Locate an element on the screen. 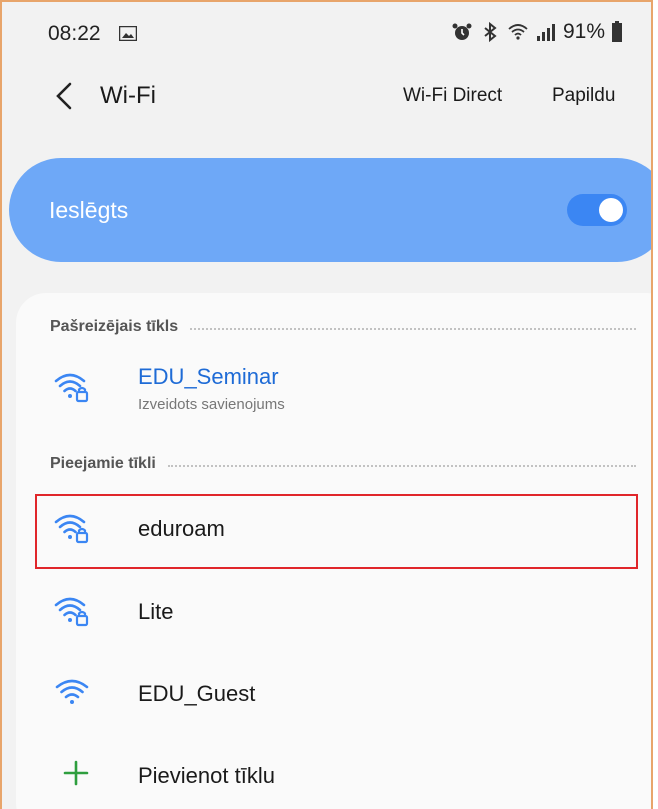 The image size is (658, 809). more-options-button: Papildu is located at coordinates (583, 96).